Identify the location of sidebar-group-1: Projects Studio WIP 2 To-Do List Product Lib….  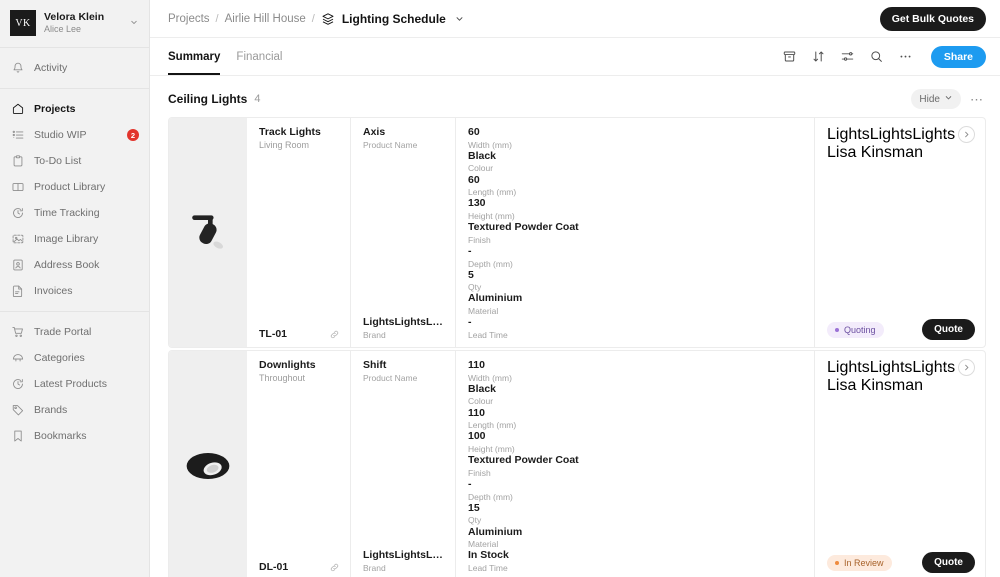
(74, 200).